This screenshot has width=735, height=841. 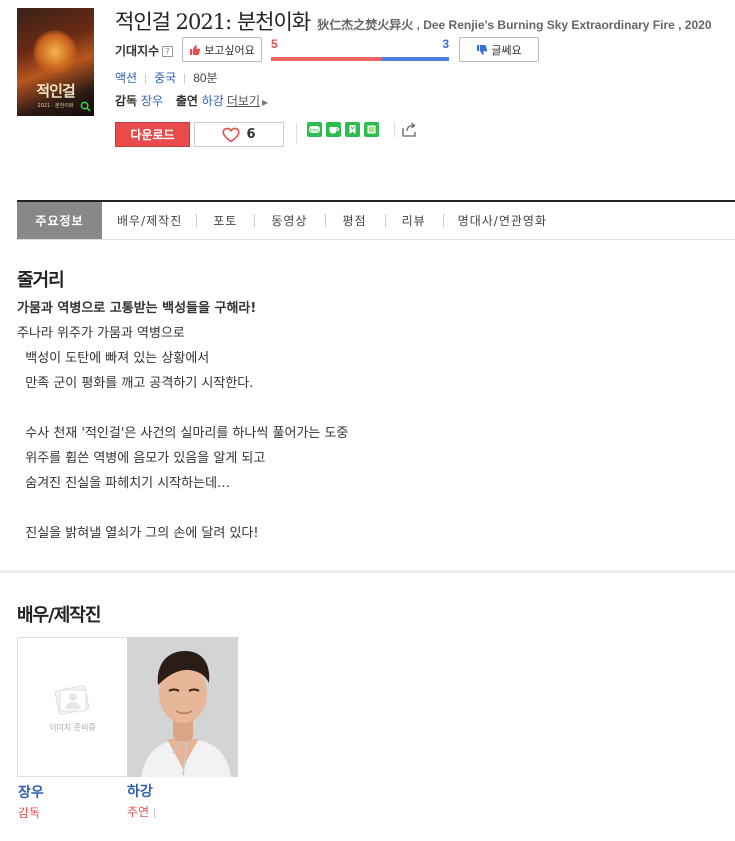 I want to click on expectation-score-bar: 5 3, so click(x=360, y=49).